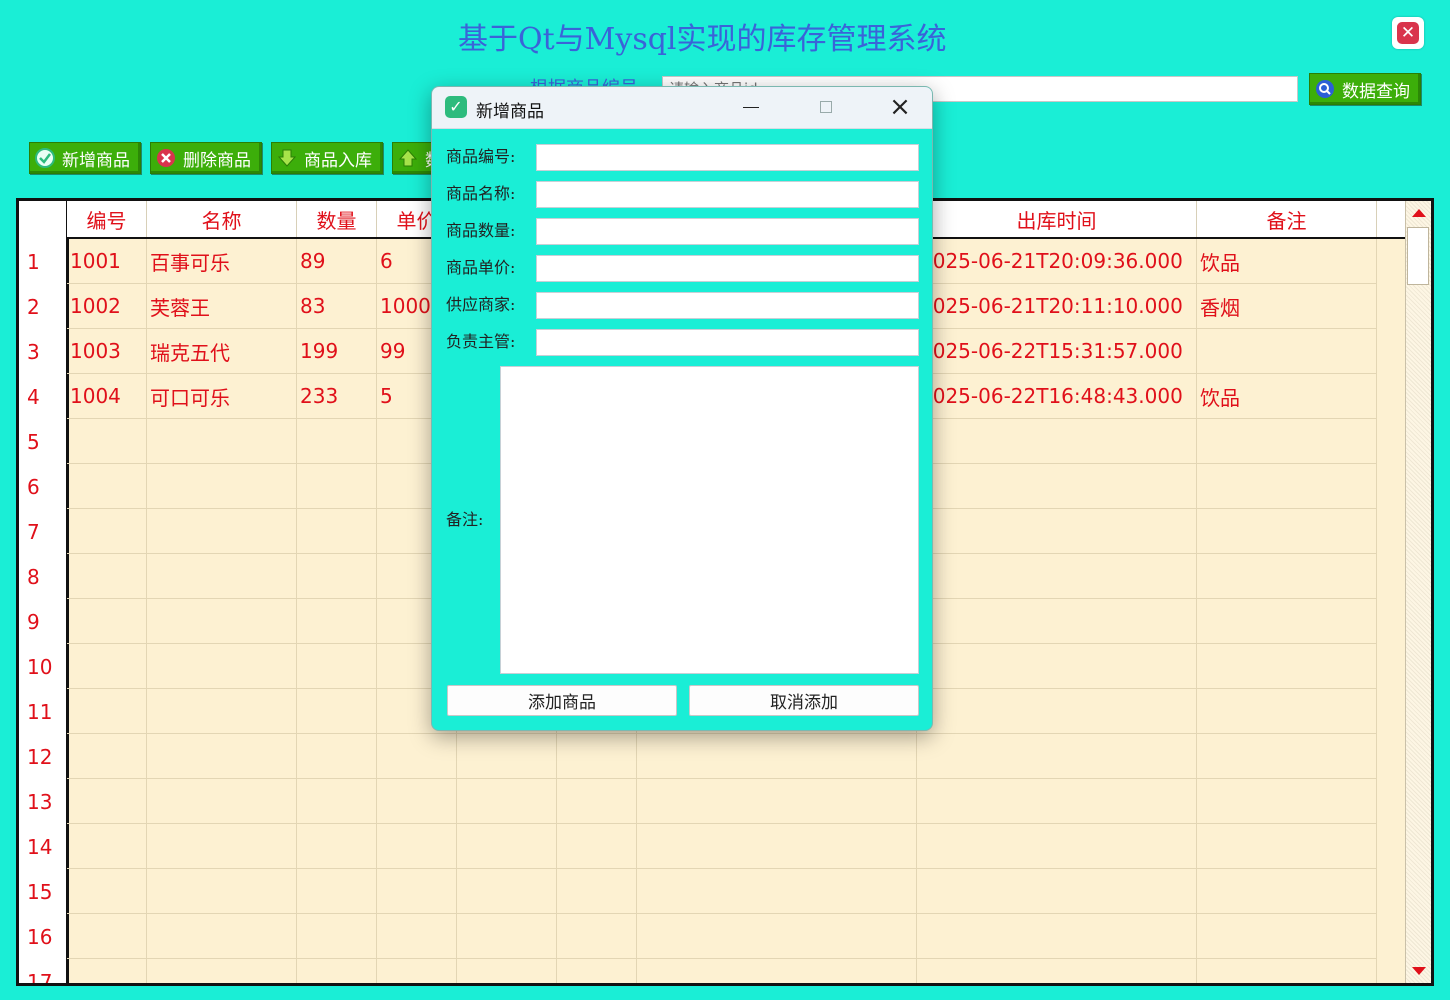  What do you see at coordinates (1418, 256) in the screenshot?
I see `scroll-thumb` at bounding box center [1418, 256].